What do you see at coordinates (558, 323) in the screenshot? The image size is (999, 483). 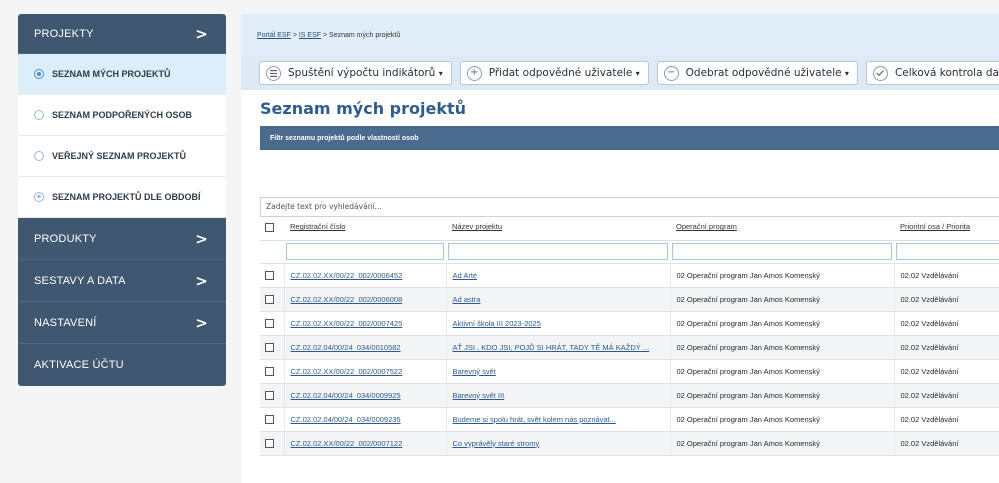 I see `nazev-projektu-link: Aktivní škola III 2023-2025` at bounding box center [558, 323].